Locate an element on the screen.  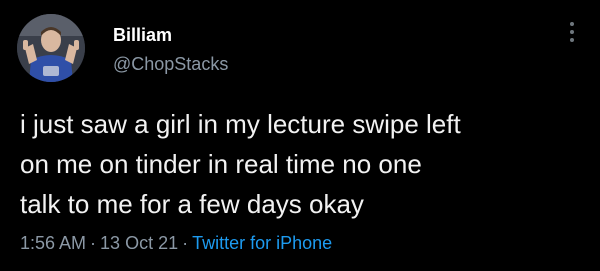
display-name: Billiam is located at coordinates (142, 35).